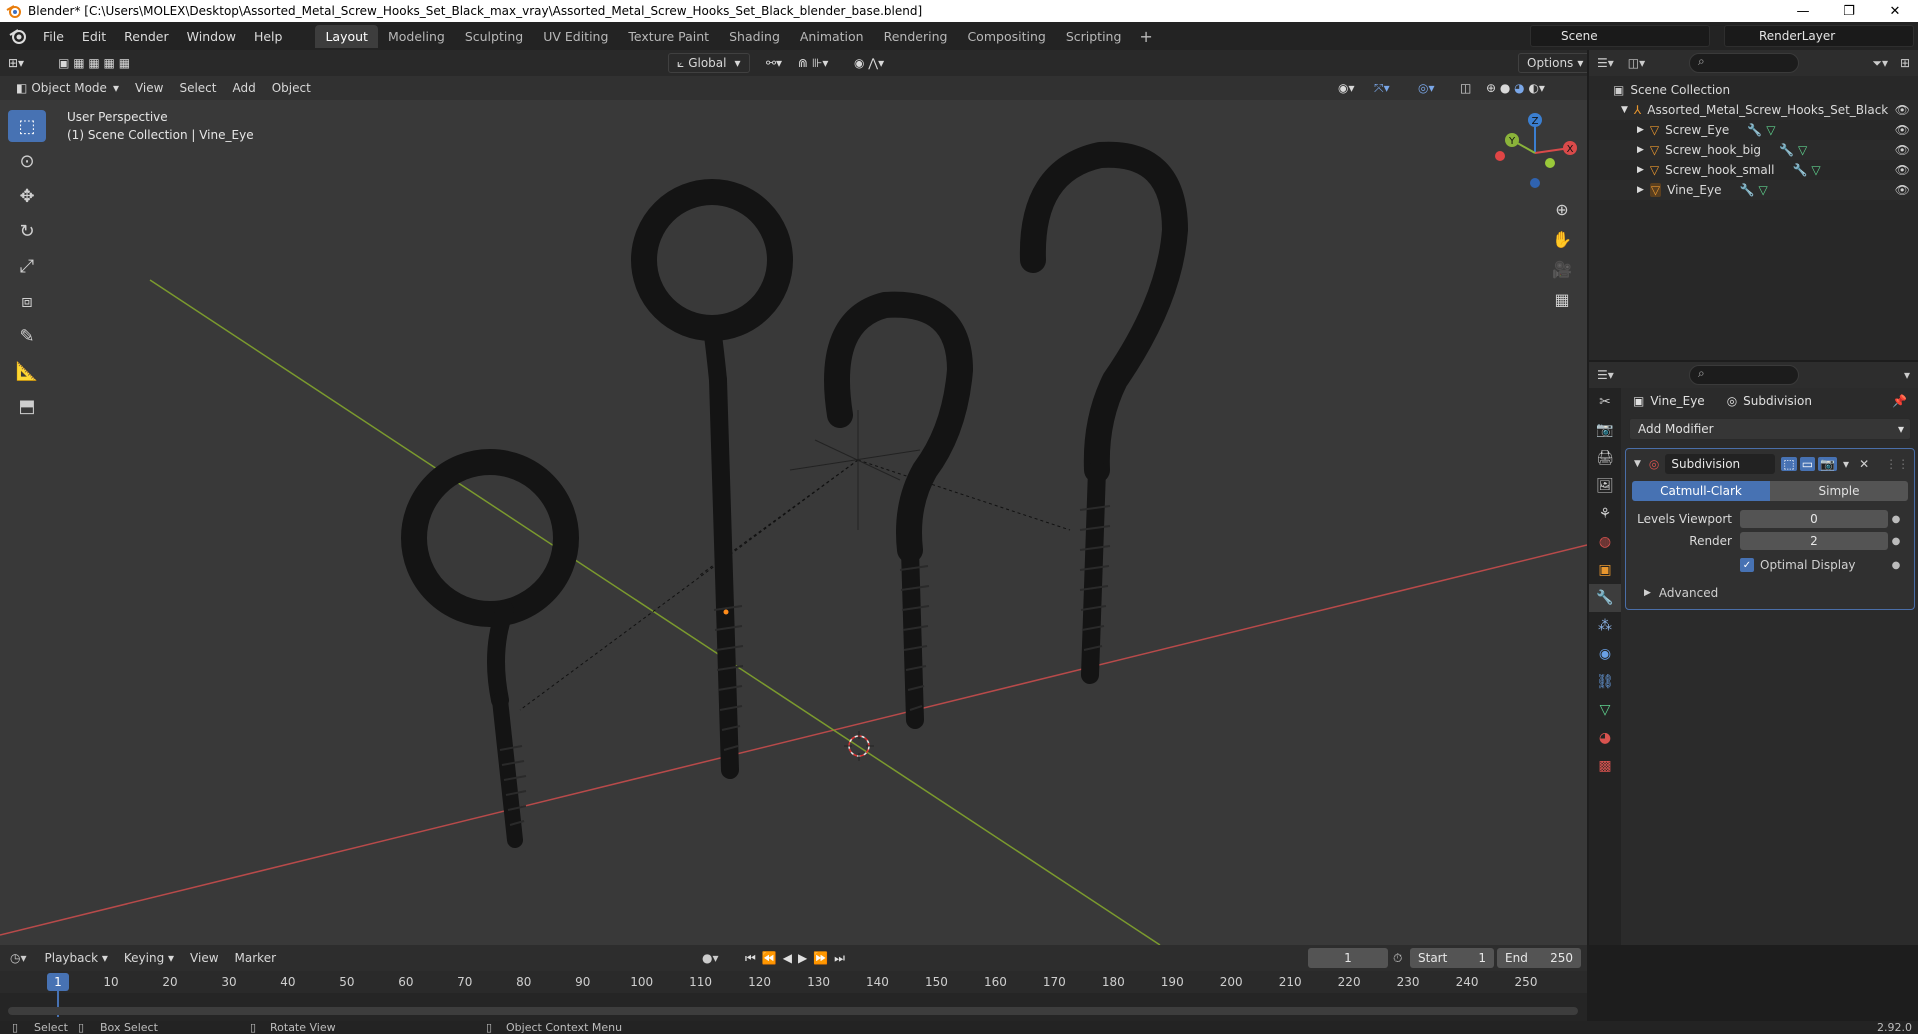 This screenshot has height=1034, width=1918. What do you see at coordinates (1747, 565) in the screenshot?
I see `optimal-display-checkbox: ✓` at bounding box center [1747, 565].